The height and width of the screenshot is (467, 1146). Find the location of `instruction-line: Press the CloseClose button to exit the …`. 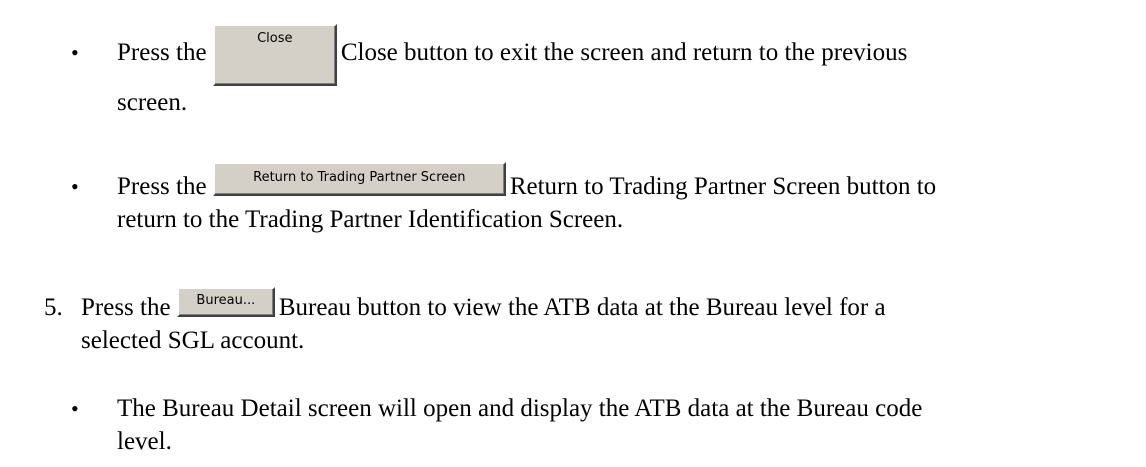

instruction-line: Press the CloseClose button to exit the … is located at coordinates (512, 55).